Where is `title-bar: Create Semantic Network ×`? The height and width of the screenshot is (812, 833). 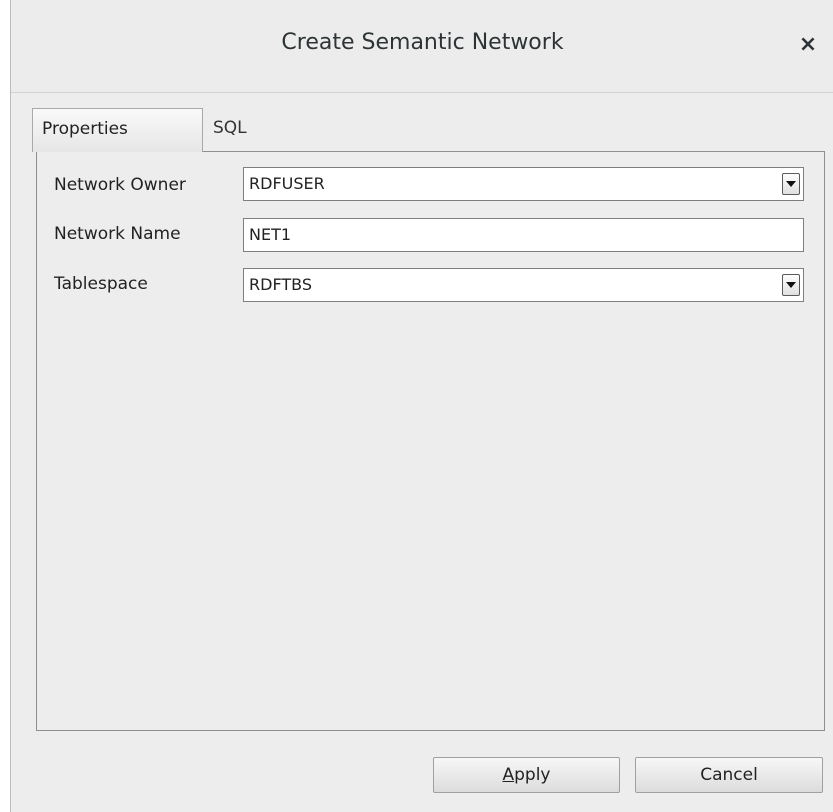 title-bar: Create Semantic Network × is located at coordinates (422, 46).